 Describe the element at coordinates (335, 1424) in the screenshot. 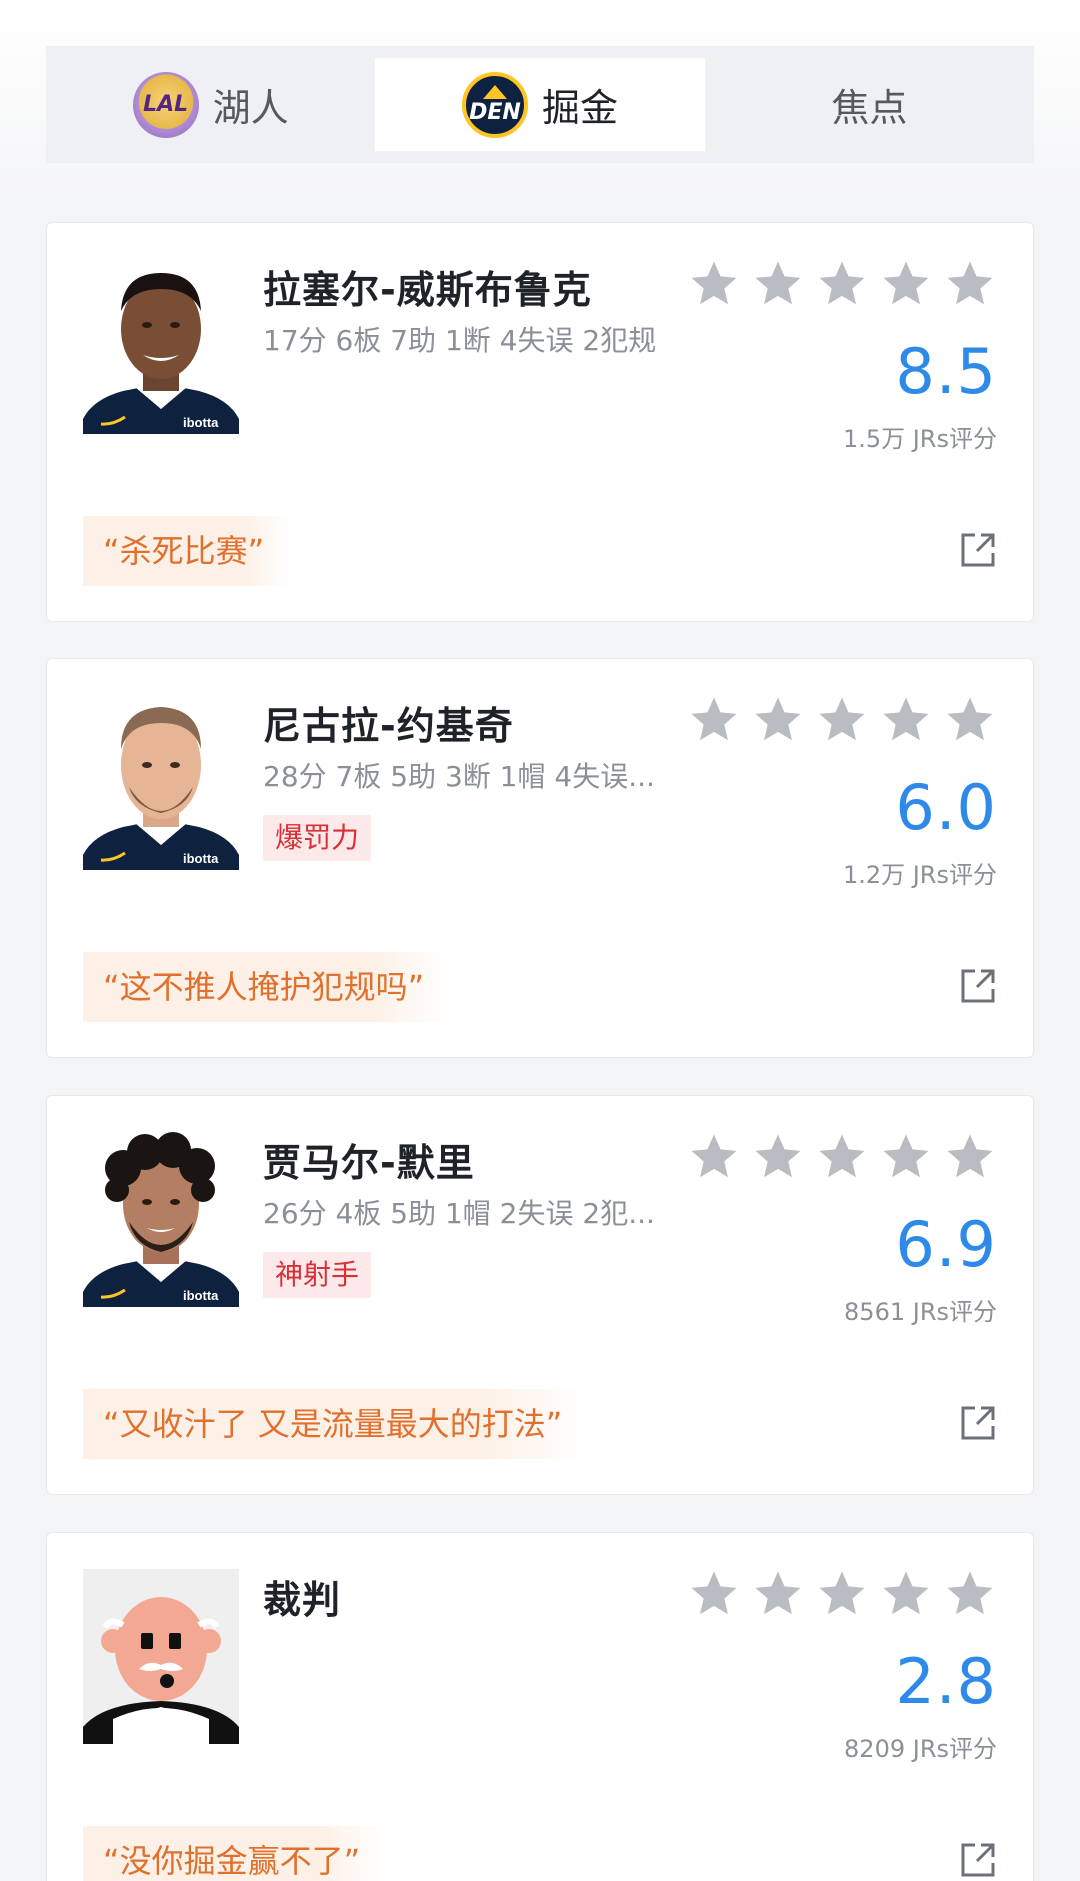

I see `top-comment-quote: “又收汁了 又是流量最大的打法”` at that location.